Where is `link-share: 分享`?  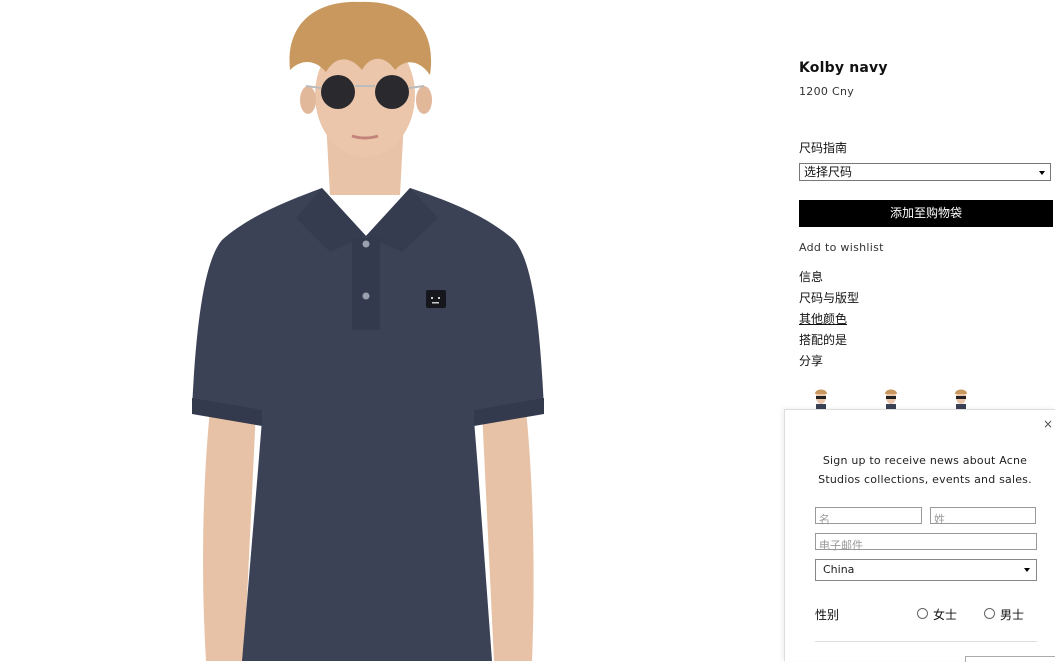 link-share: 分享 is located at coordinates (829, 363).